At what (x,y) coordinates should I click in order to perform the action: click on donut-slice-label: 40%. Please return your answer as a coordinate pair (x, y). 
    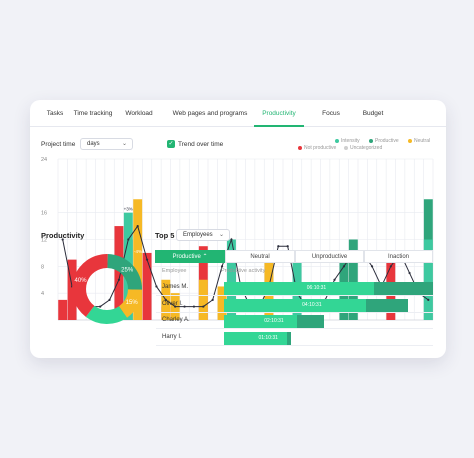
    Looking at the image, I should click on (81, 281).